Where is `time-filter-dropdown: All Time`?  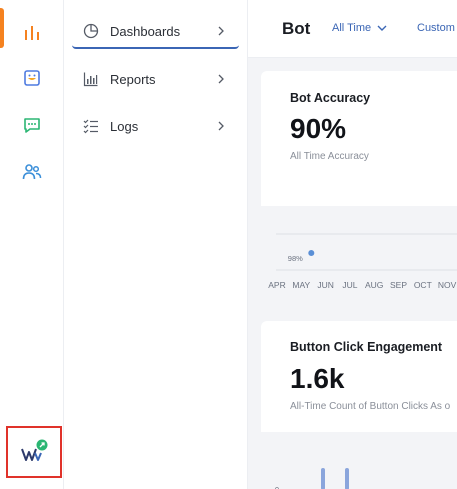
time-filter-dropdown: All Time is located at coordinates (359, 28).